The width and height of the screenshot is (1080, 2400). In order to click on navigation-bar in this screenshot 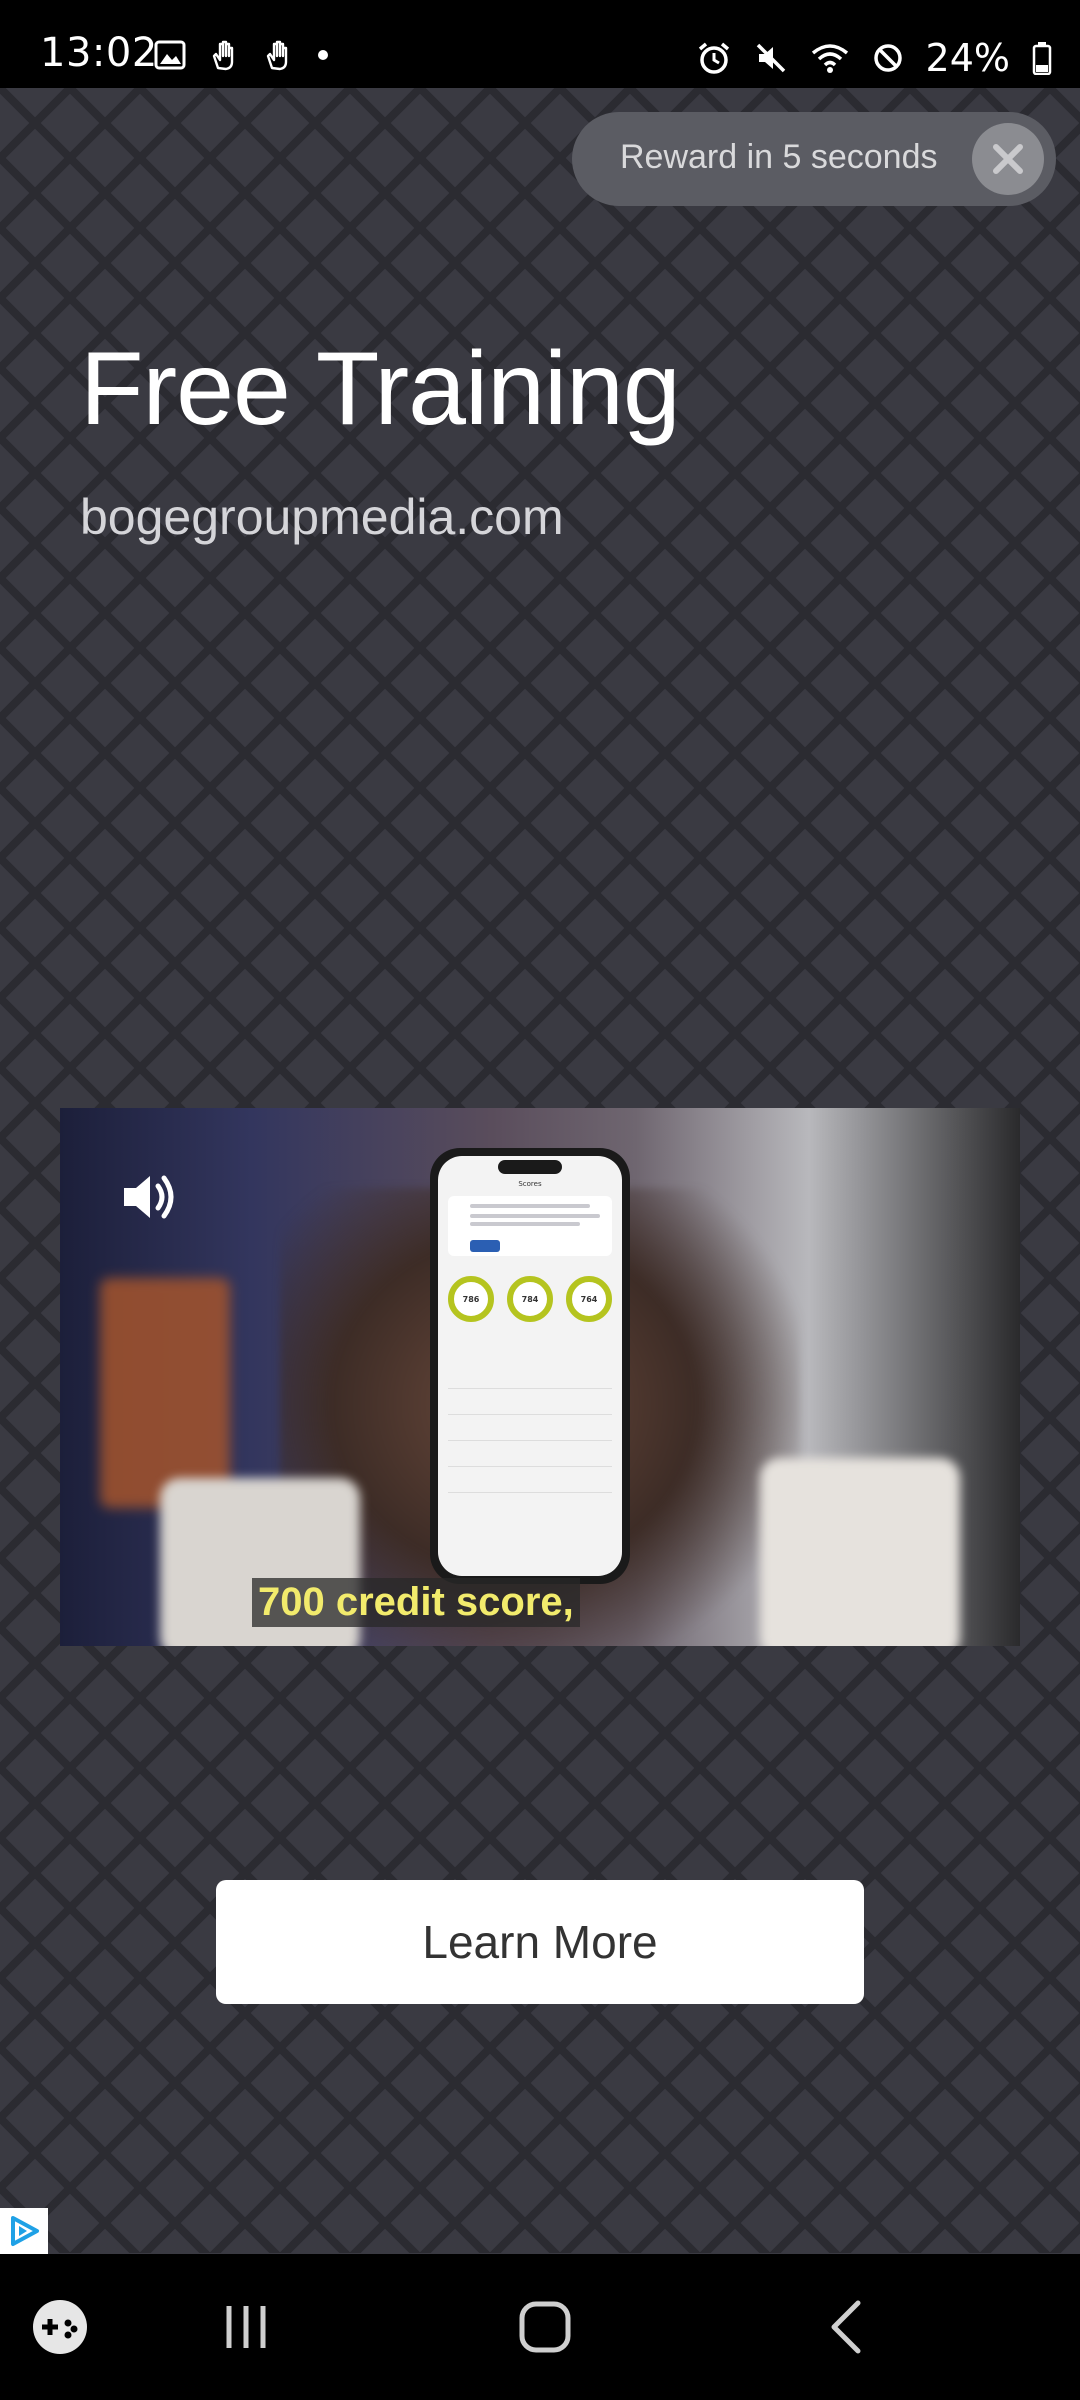, I will do `click(540, 2327)`.